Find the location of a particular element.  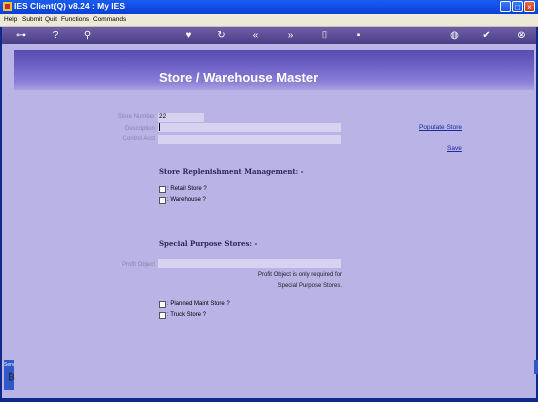

window-close-button: × is located at coordinates (529, 6).